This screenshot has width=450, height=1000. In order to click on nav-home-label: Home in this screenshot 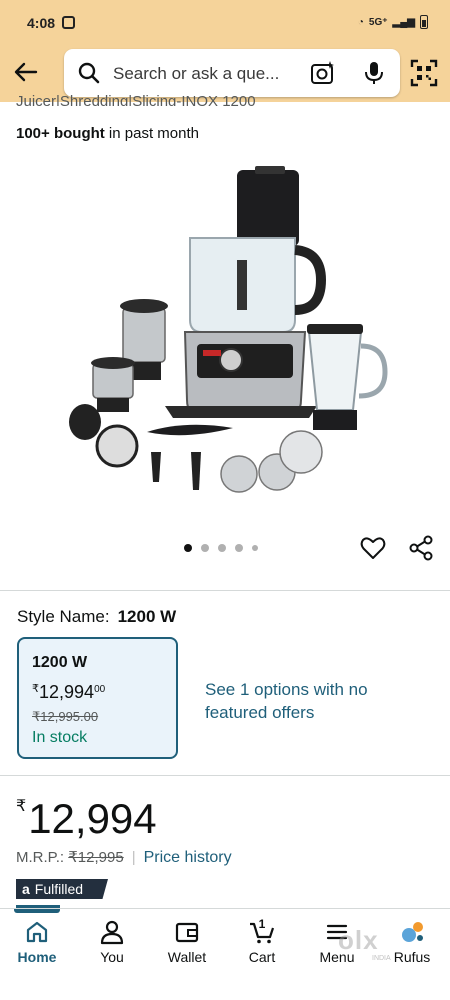, I will do `click(37, 957)`.